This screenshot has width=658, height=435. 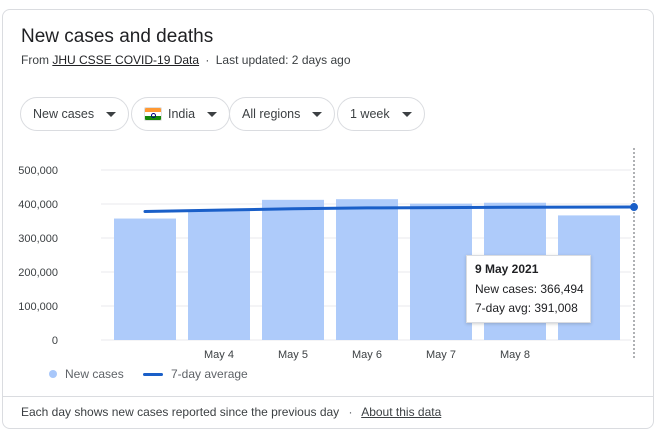 I want to click on about-data-link: About this data, so click(x=401, y=412).